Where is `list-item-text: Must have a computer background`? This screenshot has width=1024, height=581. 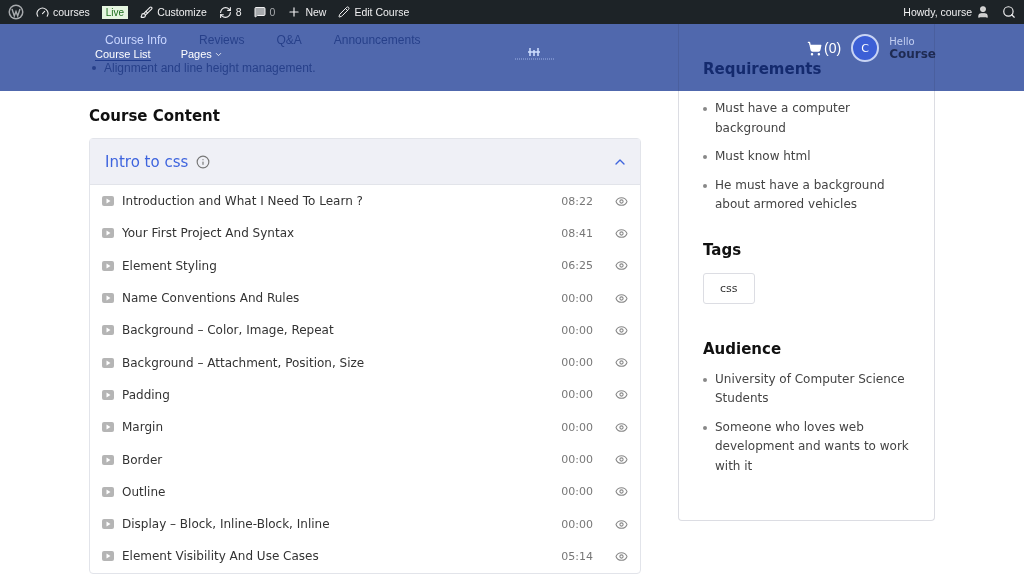 list-item-text: Must have a computer background is located at coordinates (783, 118).